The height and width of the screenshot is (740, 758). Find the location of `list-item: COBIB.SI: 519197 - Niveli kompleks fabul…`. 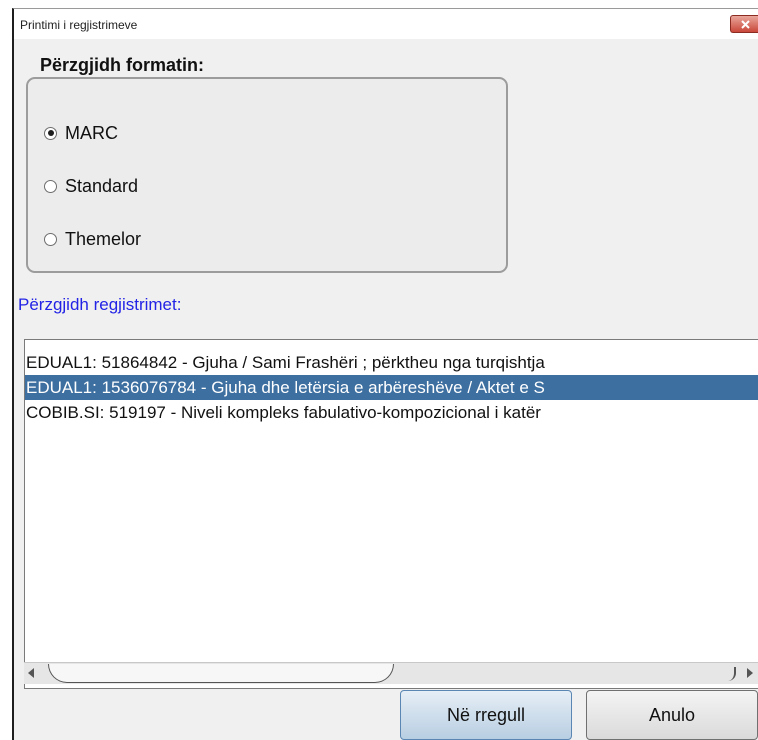

list-item: COBIB.SI: 519197 - Niveli kompleks fabul… is located at coordinates (391, 412).